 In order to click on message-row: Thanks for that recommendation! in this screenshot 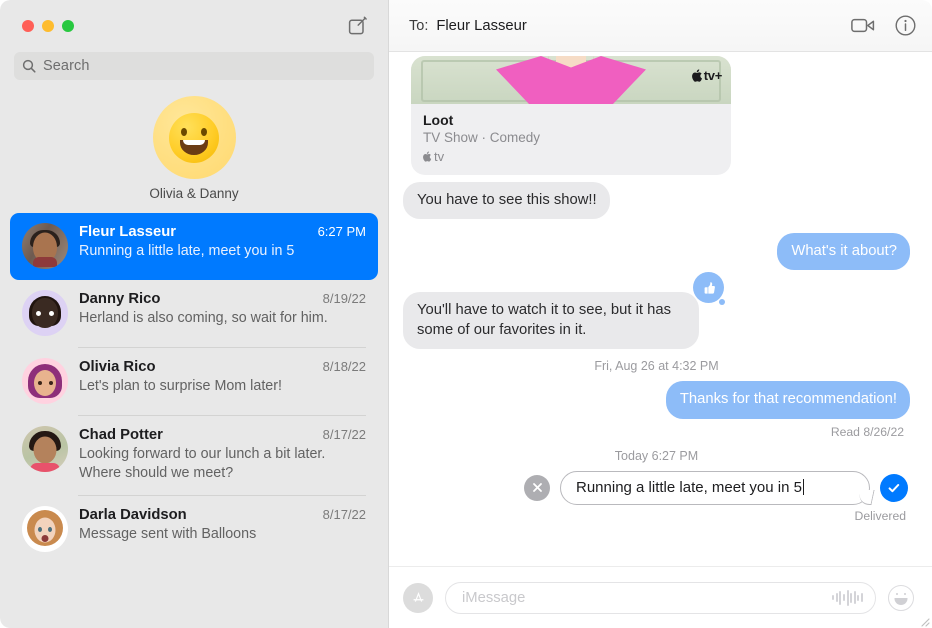, I will do `click(659, 400)`.